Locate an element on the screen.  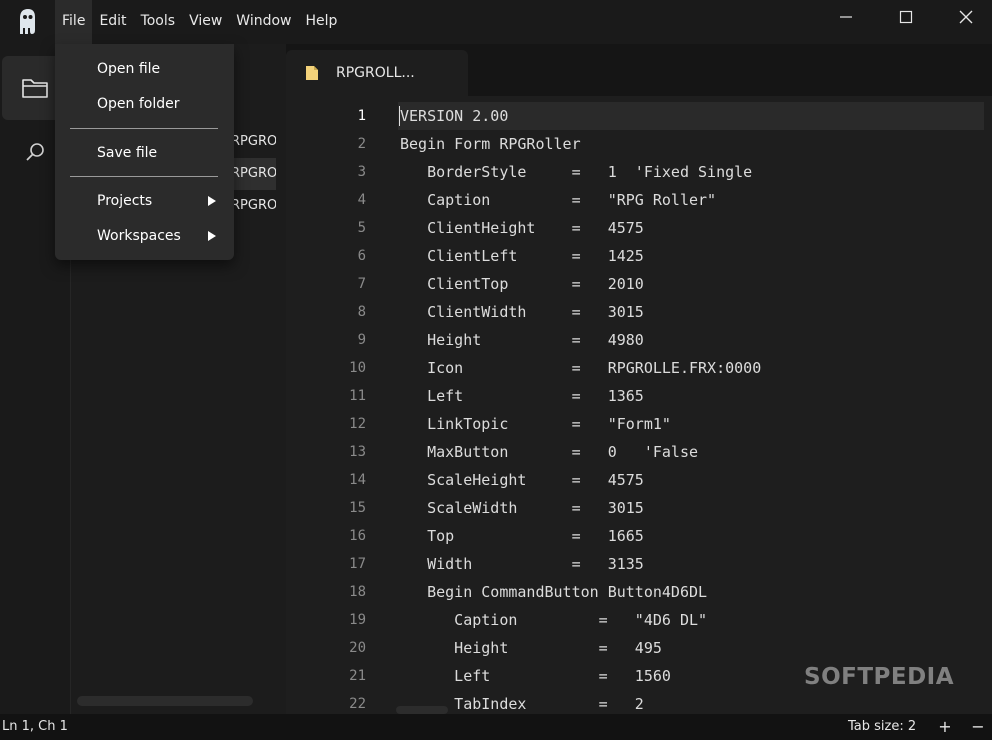
explorer-file-label: RPGROLLE.FRX is located at coordinates (253, 205).